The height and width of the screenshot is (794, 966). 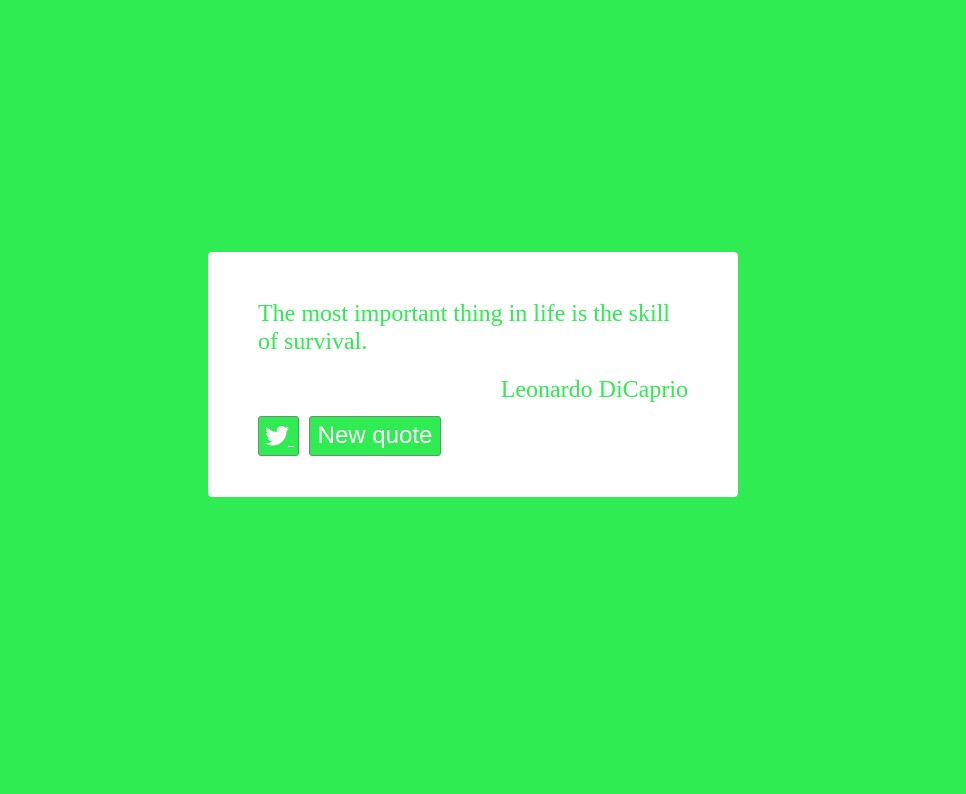 What do you see at coordinates (375, 436) in the screenshot?
I see `new-quote-button: New quote` at bounding box center [375, 436].